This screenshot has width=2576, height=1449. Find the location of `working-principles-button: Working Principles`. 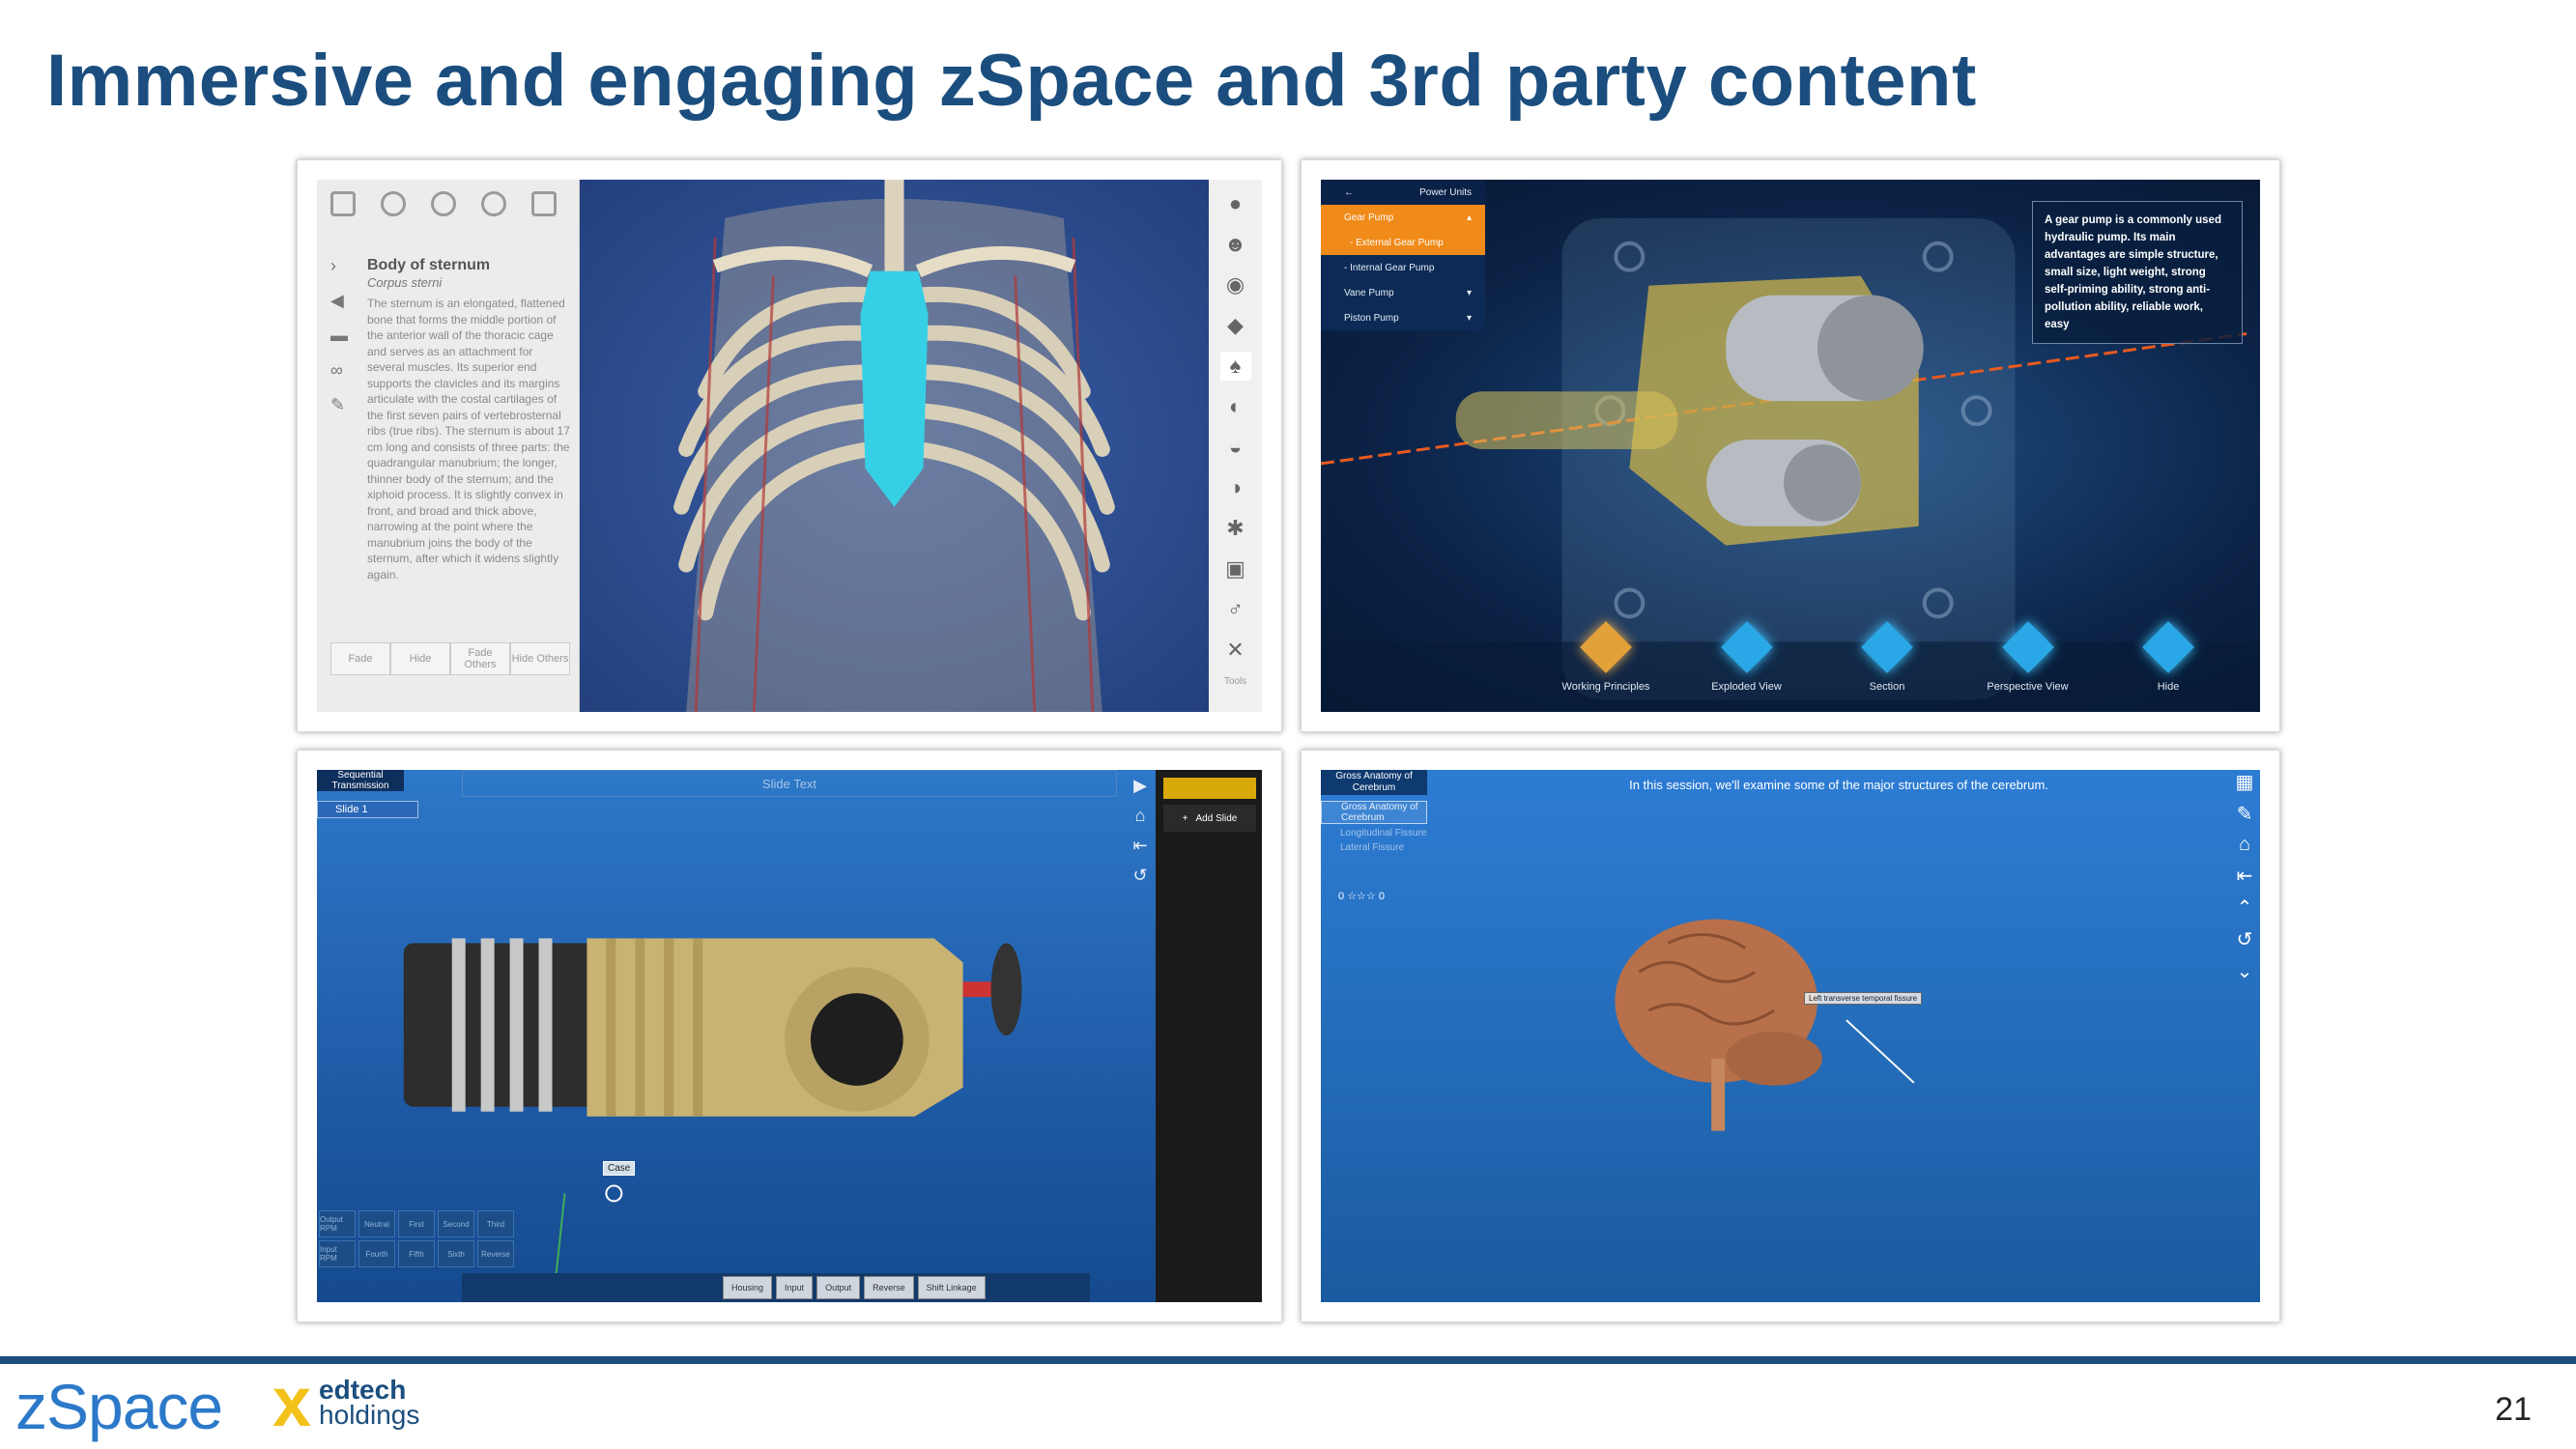

working-principles-button: Working Principles is located at coordinates (1606, 657).